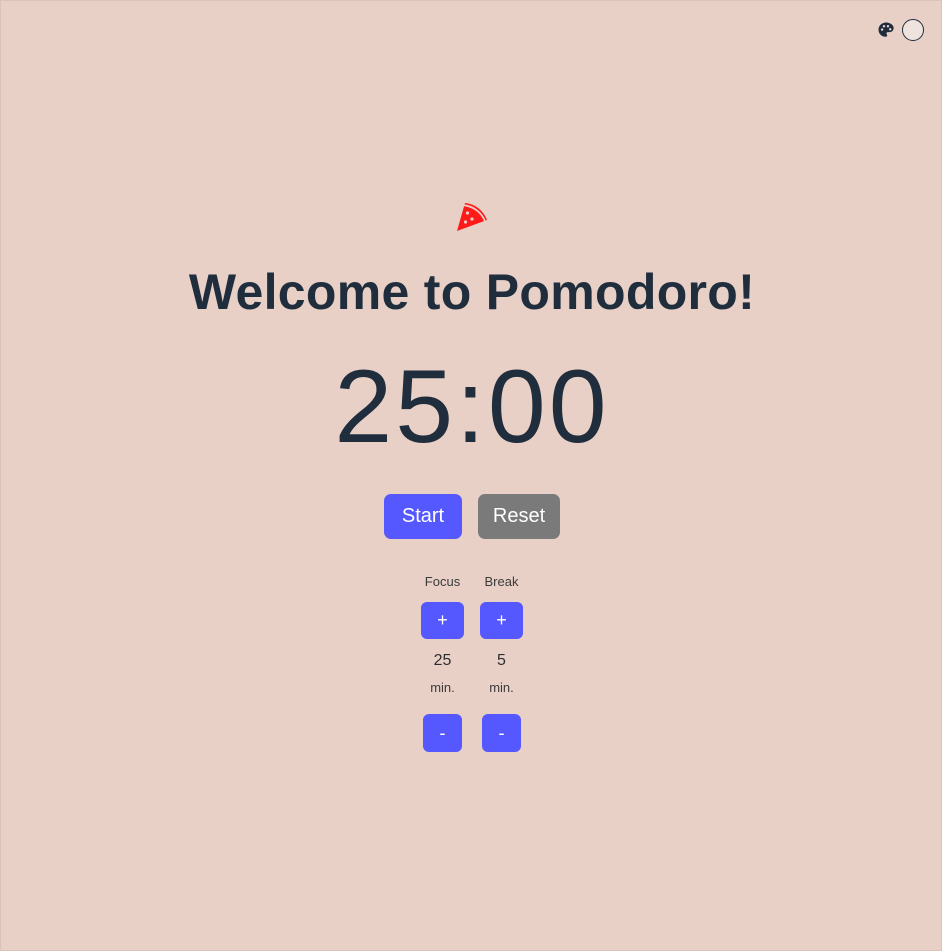 The image size is (942, 951). Describe the element at coordinates (472, 407) in the screenshot. I see `timer-display: 25:00` at that location.